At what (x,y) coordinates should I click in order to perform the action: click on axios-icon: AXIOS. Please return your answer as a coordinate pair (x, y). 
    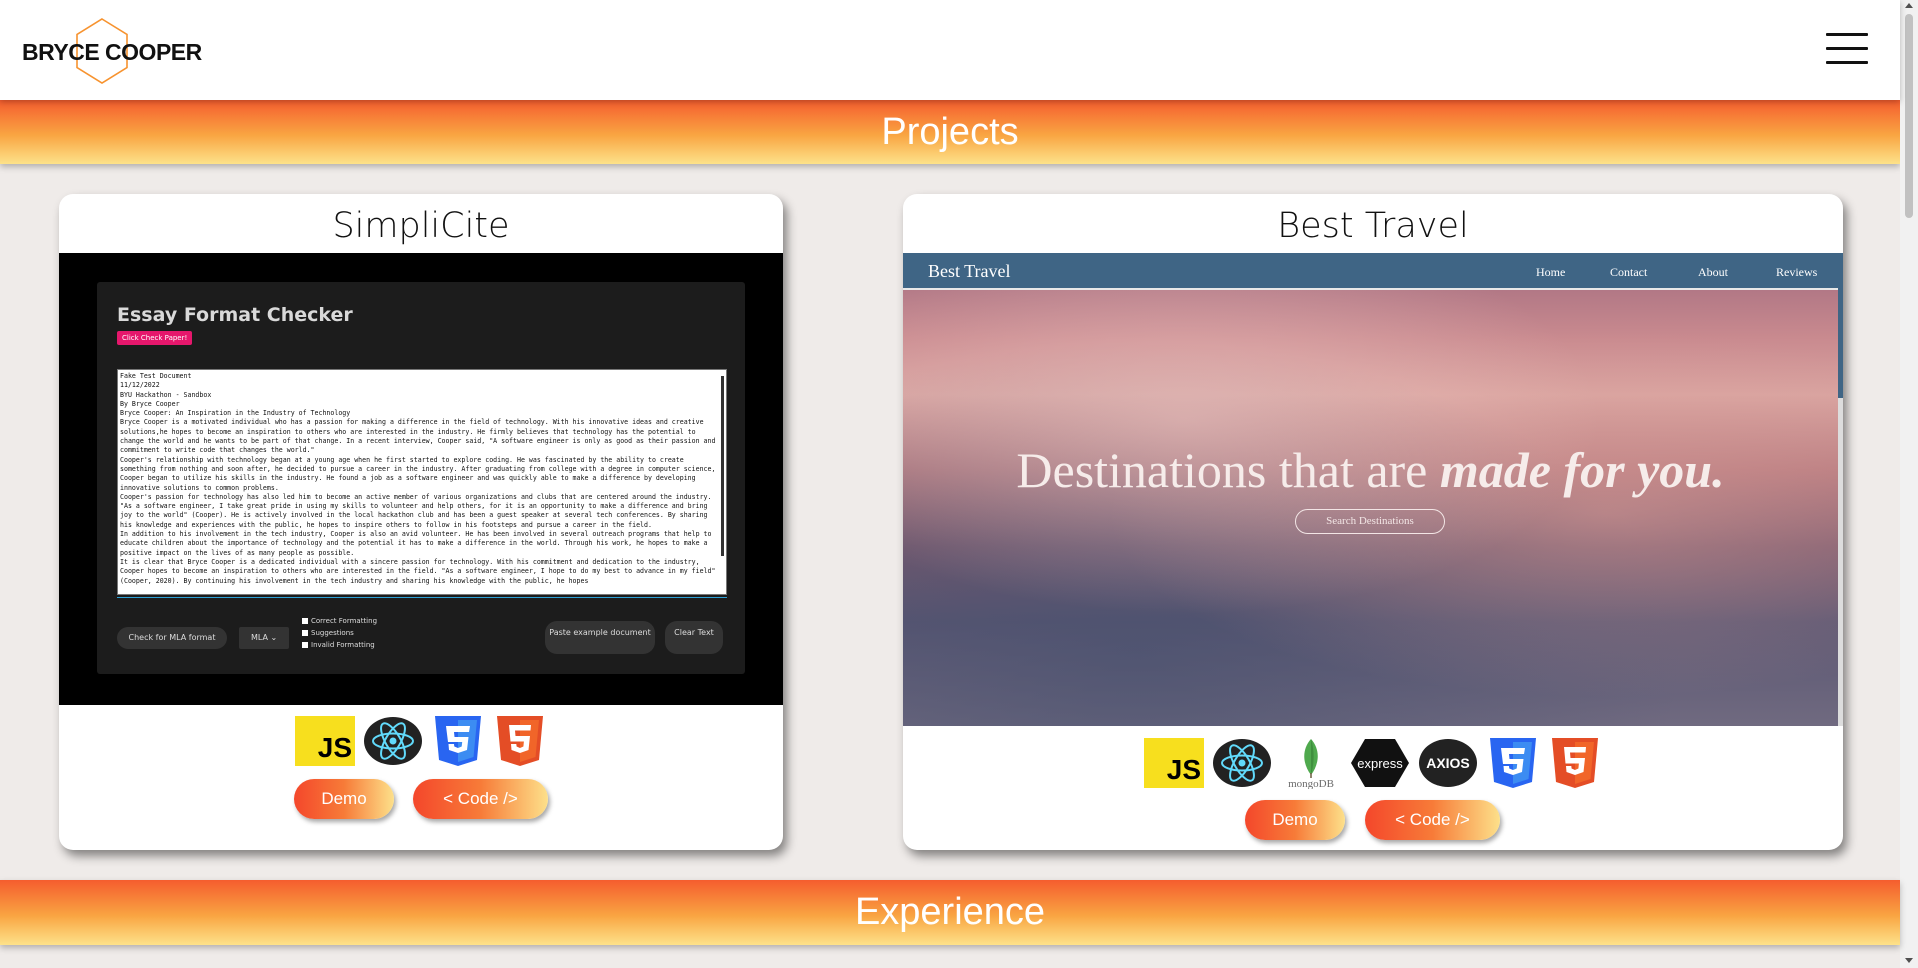
    Looking at the image, I should click on (1448, 763).